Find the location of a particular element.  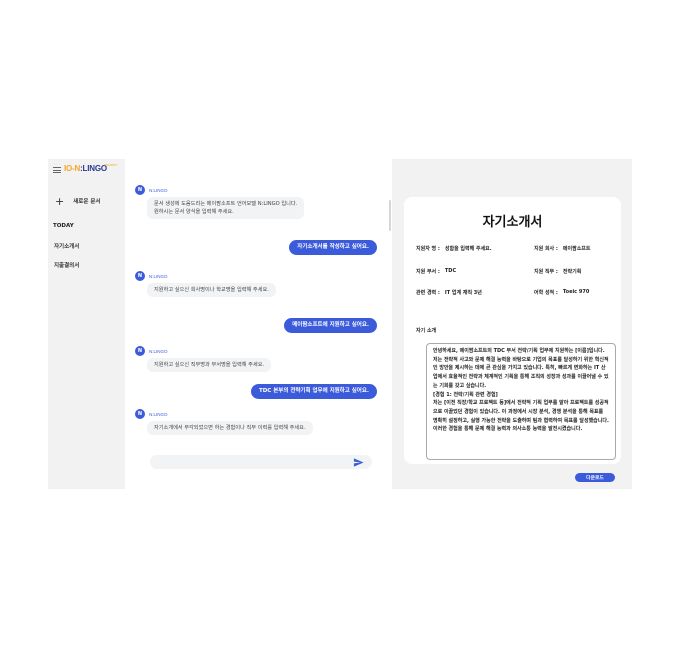

field-language-score: 어학 성적 : Toeic 970 is located at coordinates (561, 292).